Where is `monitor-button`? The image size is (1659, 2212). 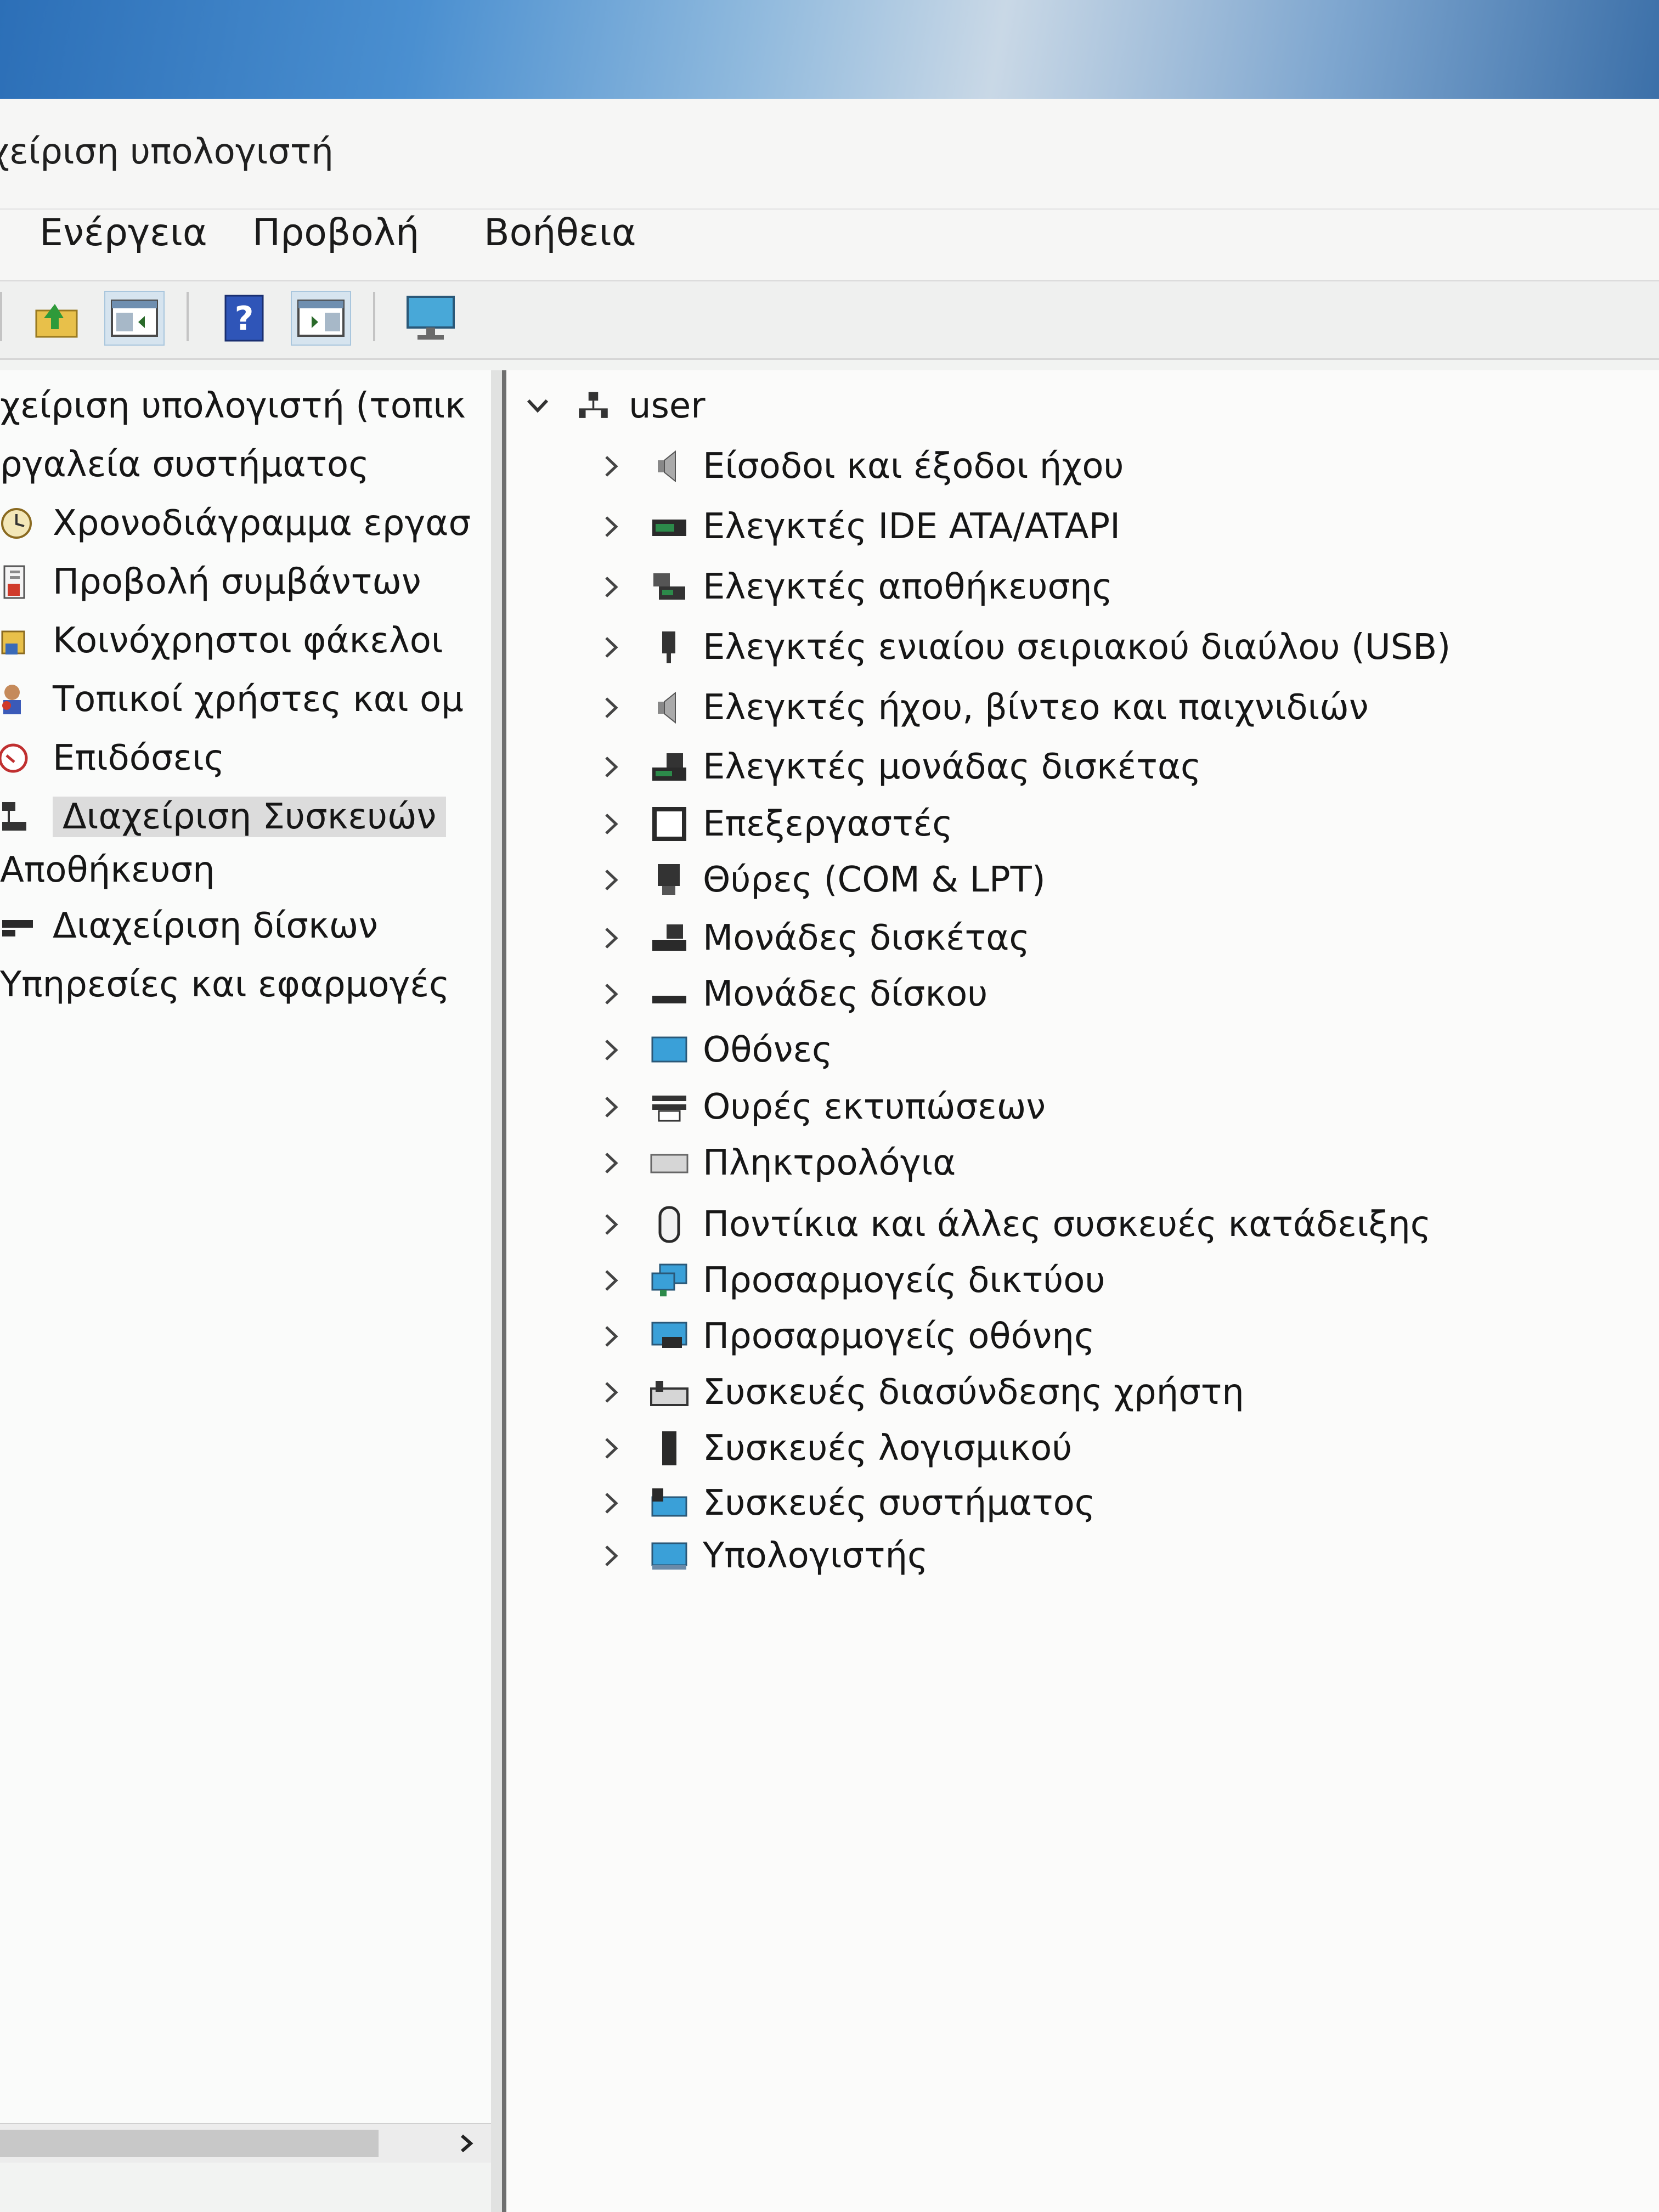 monitor-button is located at coordinates (430, 319).